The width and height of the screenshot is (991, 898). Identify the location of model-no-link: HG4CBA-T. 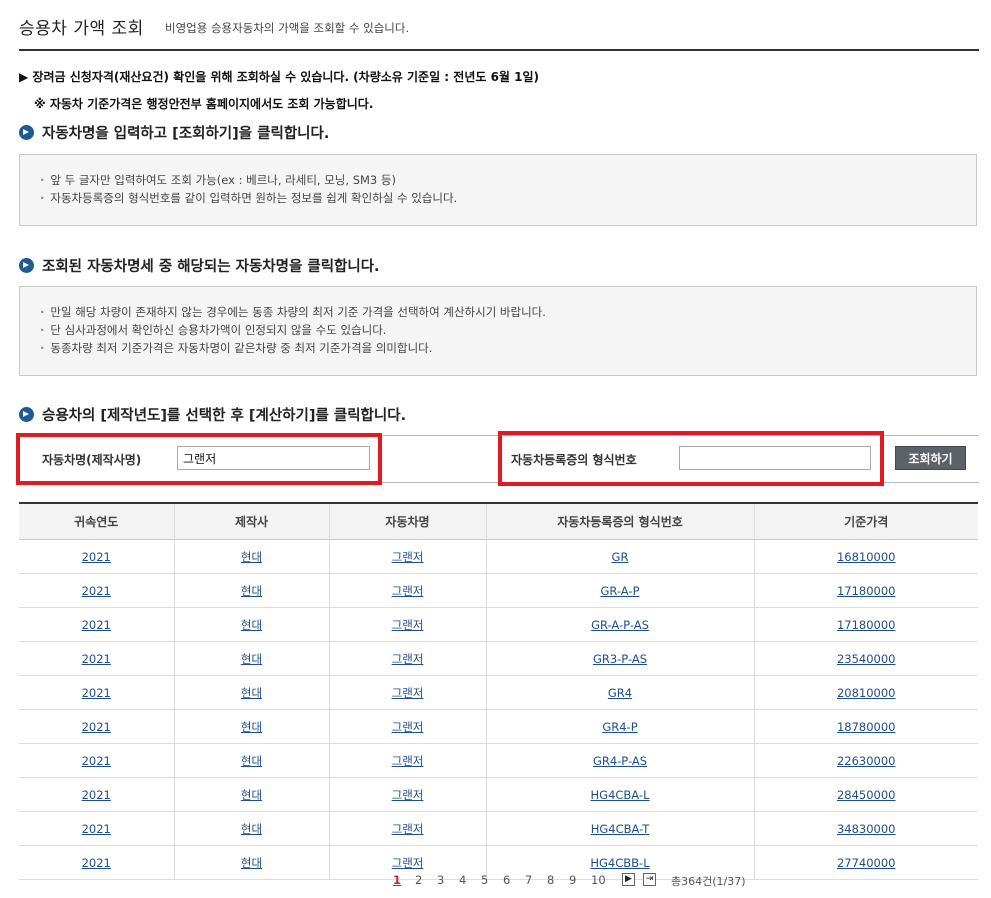
(620, 829).